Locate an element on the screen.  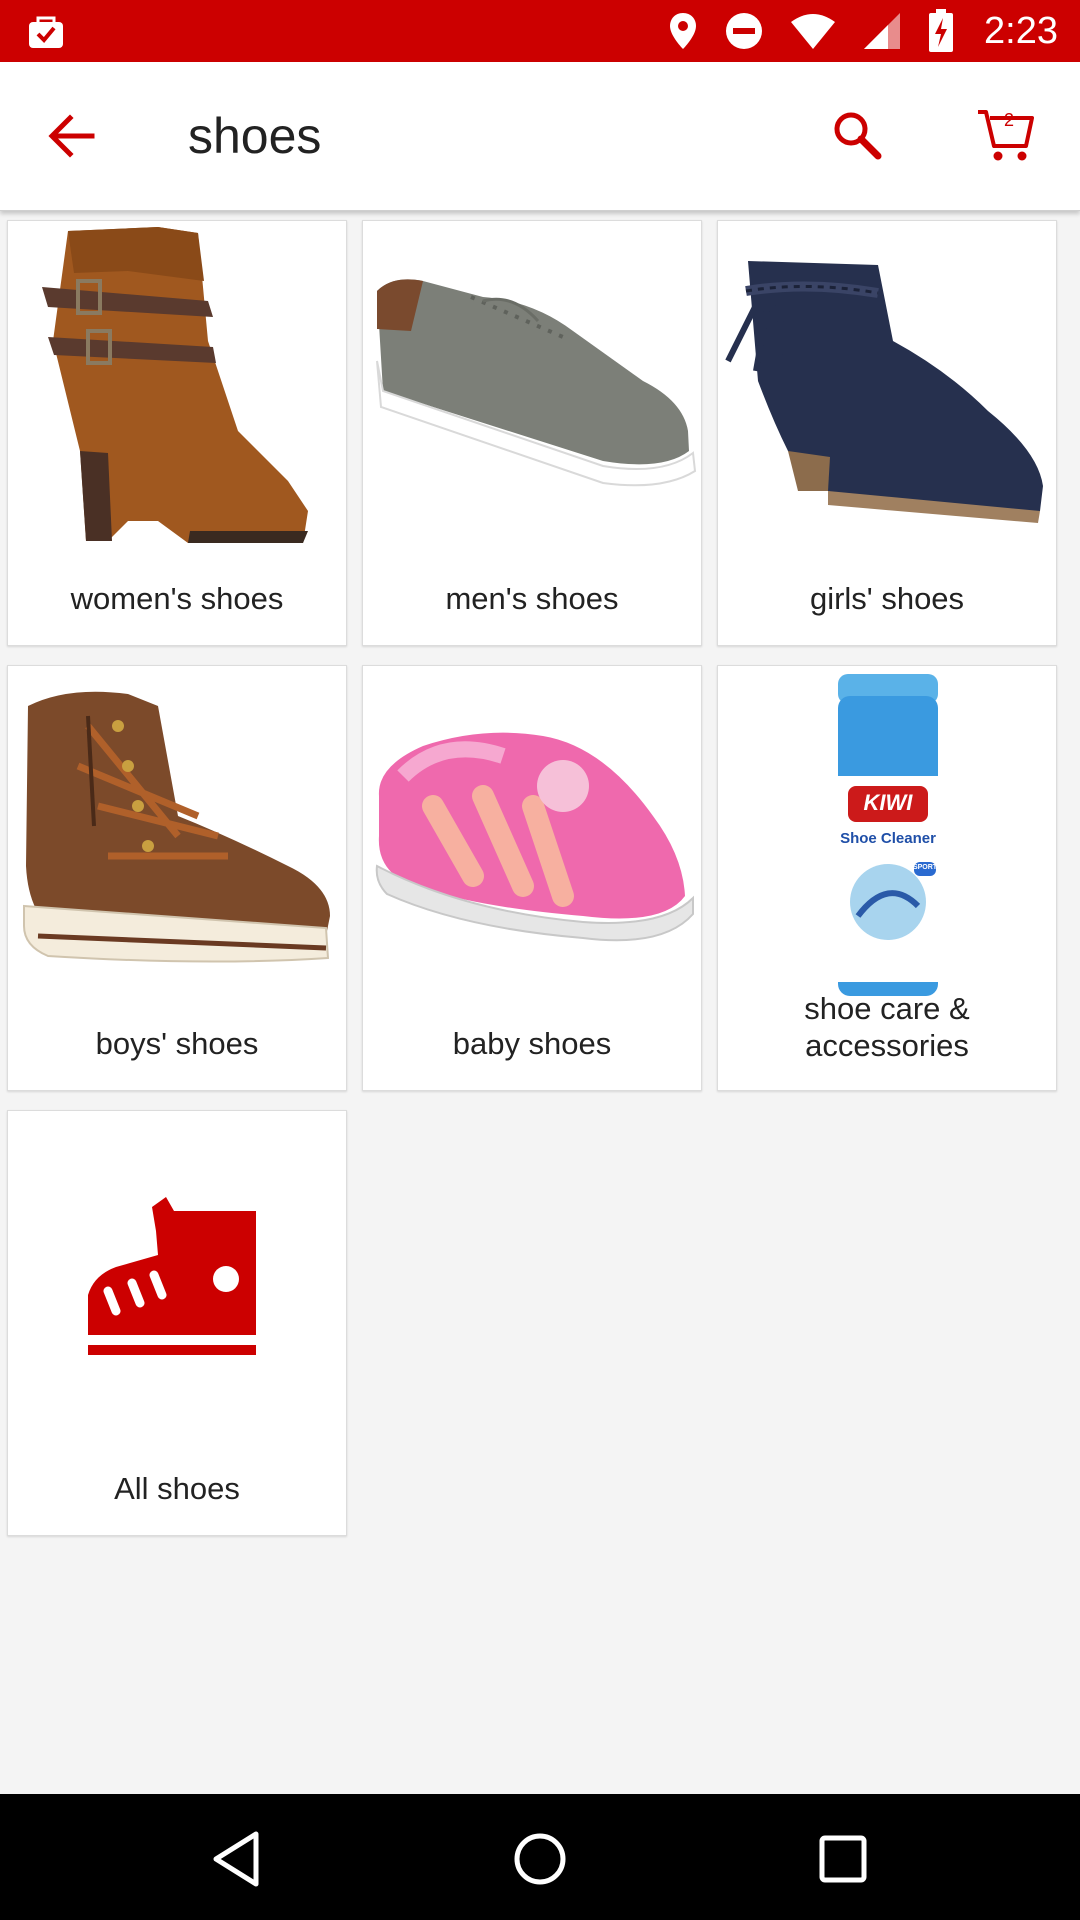
back-button is located at coordinates (74, 136).